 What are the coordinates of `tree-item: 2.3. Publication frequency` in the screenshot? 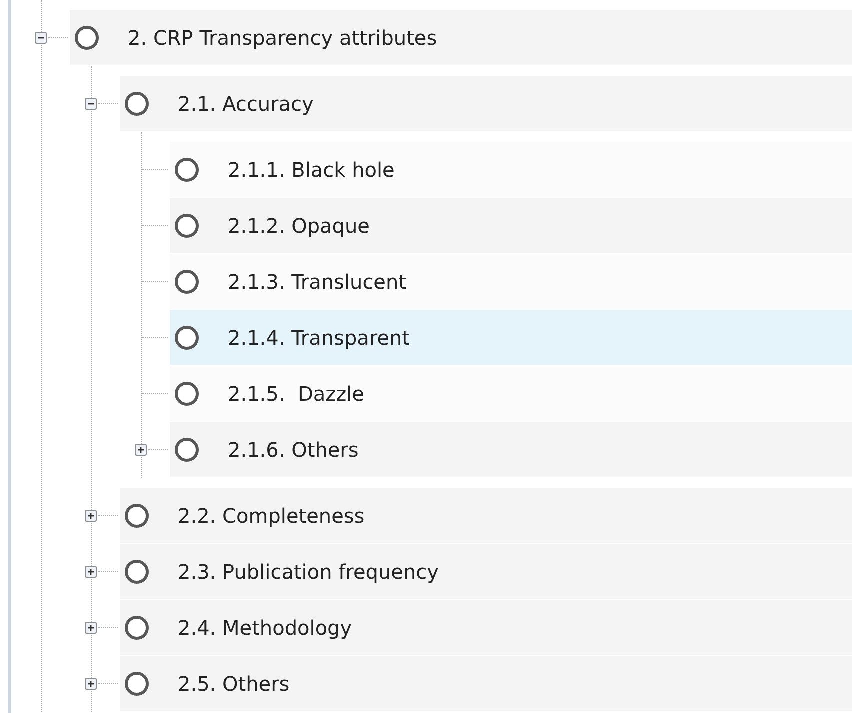 It's located at (486, 571).